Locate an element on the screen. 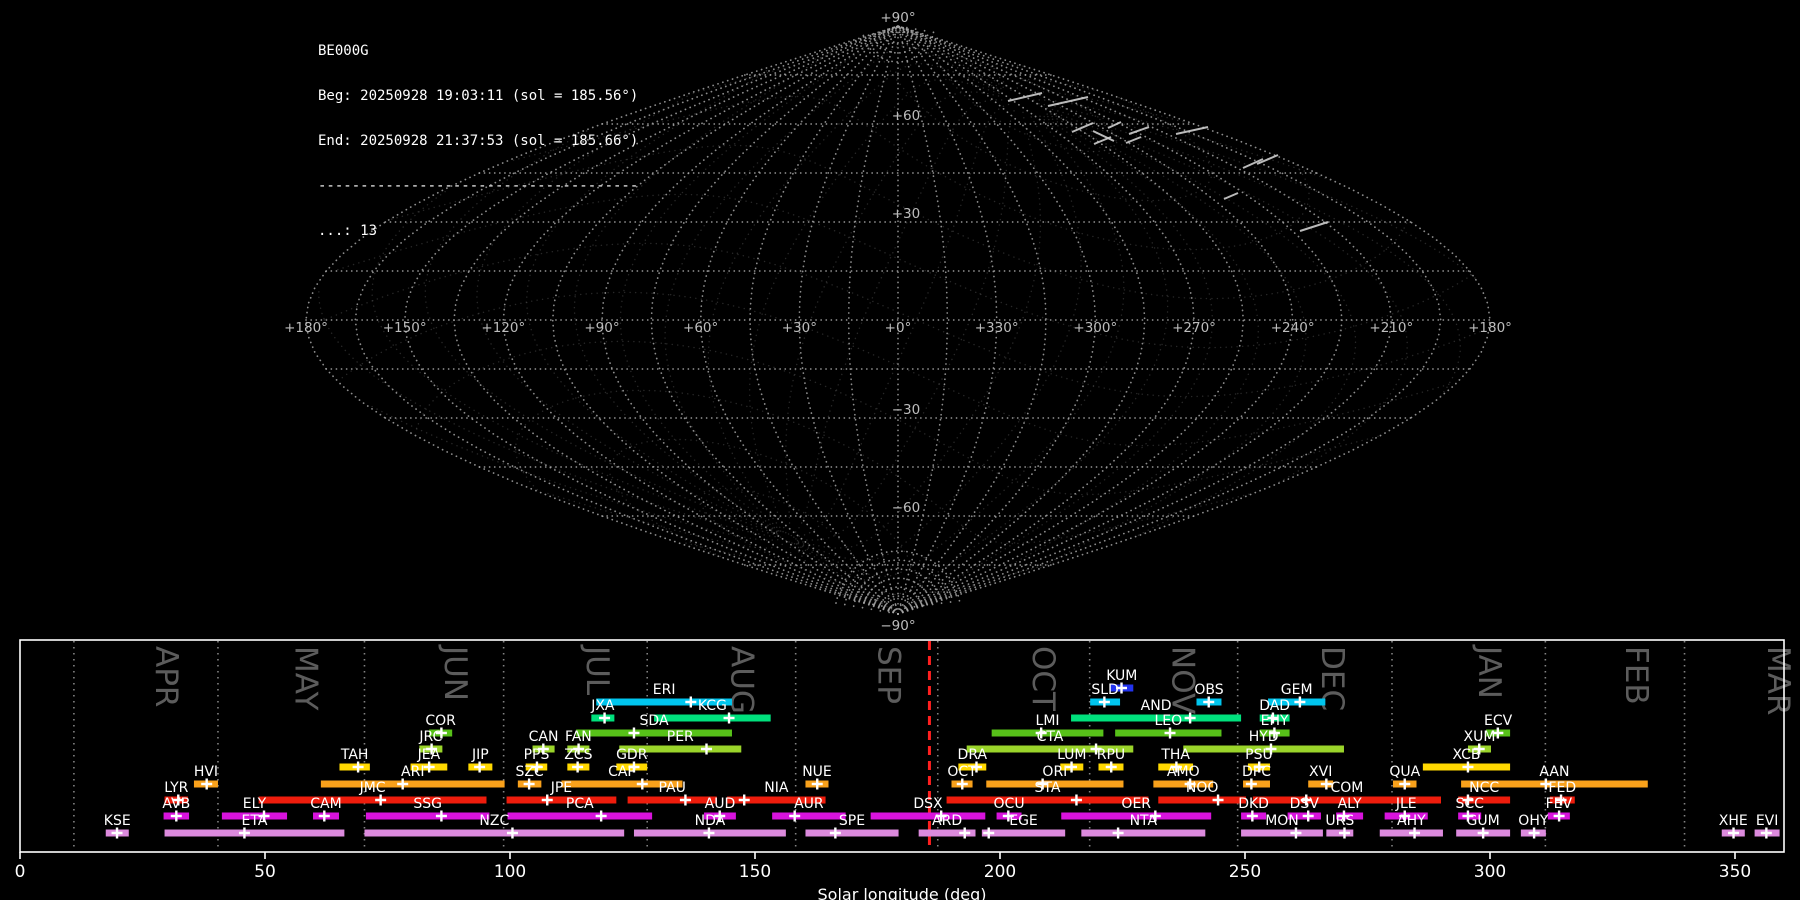 Image resolution: width=1800 pixels, height=900 pixels. shower-peak-marker-NUE is located at coordinates (817, 784).